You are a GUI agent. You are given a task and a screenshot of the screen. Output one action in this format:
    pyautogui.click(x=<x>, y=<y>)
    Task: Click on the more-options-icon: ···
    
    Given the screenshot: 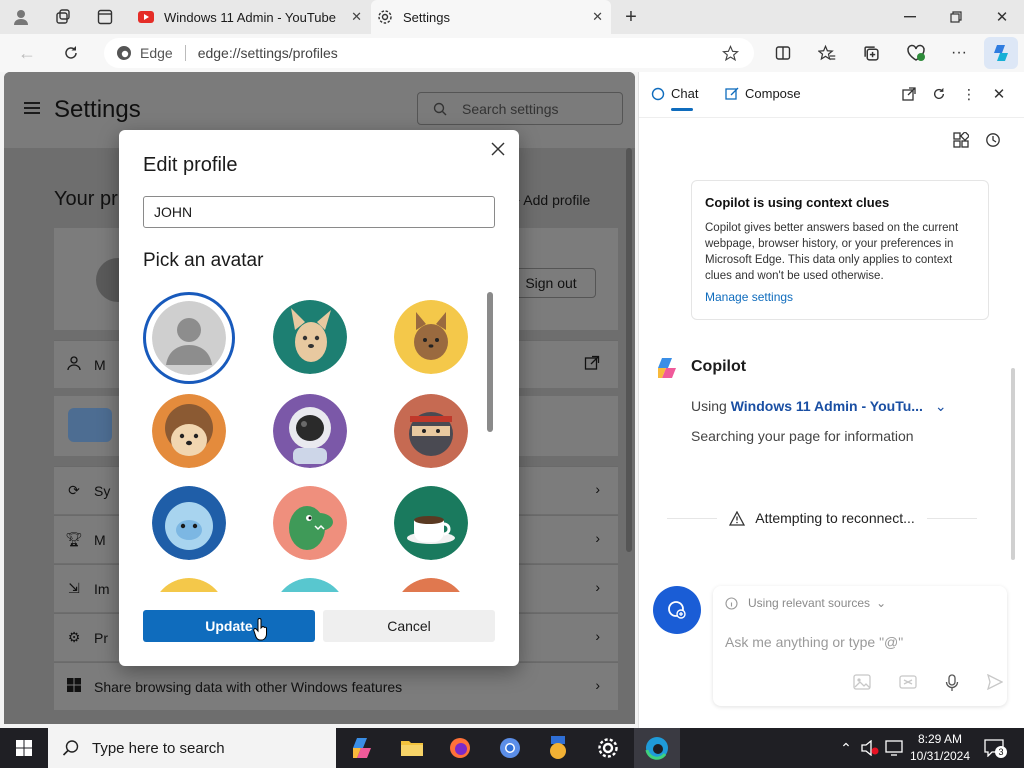 What is the action you would take?
    pyautogui.click(x=959, y=53)
    